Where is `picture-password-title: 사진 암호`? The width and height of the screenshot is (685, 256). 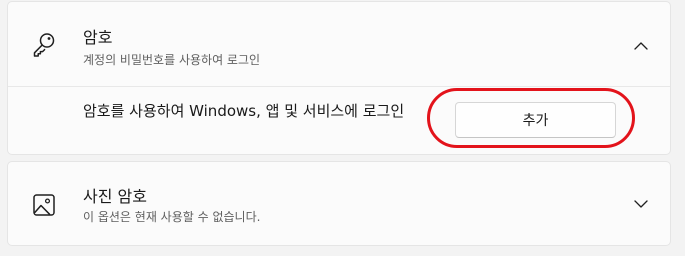 picture-password-title: 사진 암호 is located at coordinates (115, 196).